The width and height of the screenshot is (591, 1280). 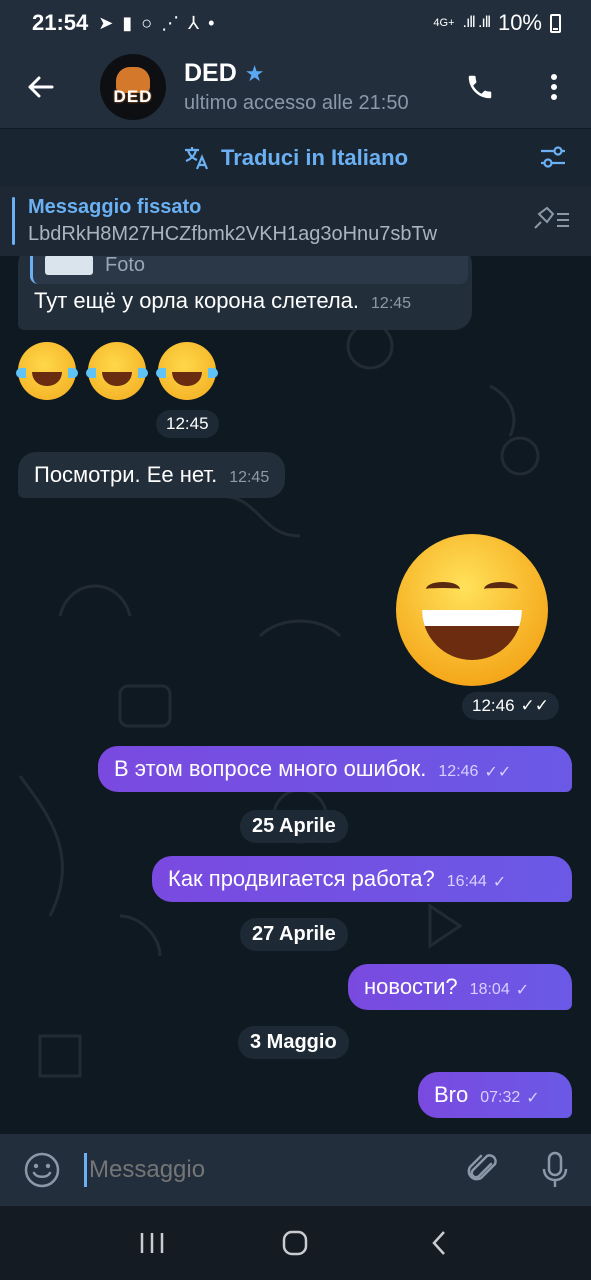 What do you see at coordinates (301, 878) in the screenshot?
I see `message-text: Как продвигается работа?` at bounding box center [301, 878].